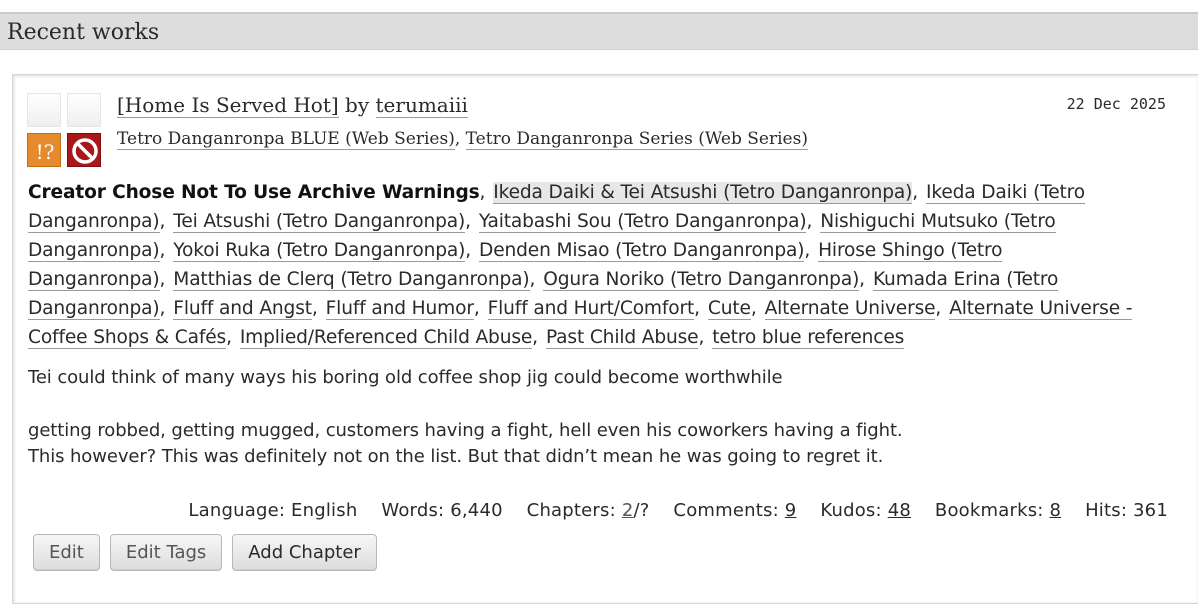 The height and width of the screenshot is (604, 1200). Describe the element at coordinates (642, 222) in the screenshot. I see `tag-character: Yaitabashi Sou (Tetro Danganronpa)` at that location.